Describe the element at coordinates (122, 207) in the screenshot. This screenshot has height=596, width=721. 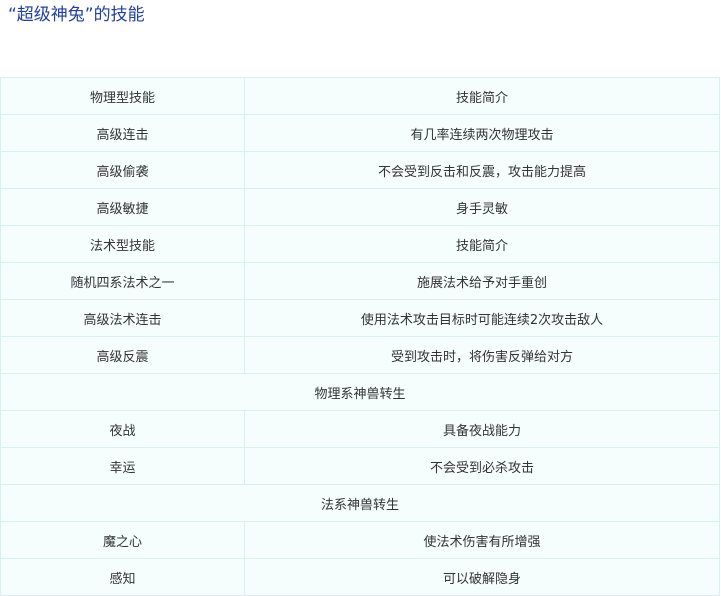
I see `skill-name-cell: 高级敏捷` at that location.